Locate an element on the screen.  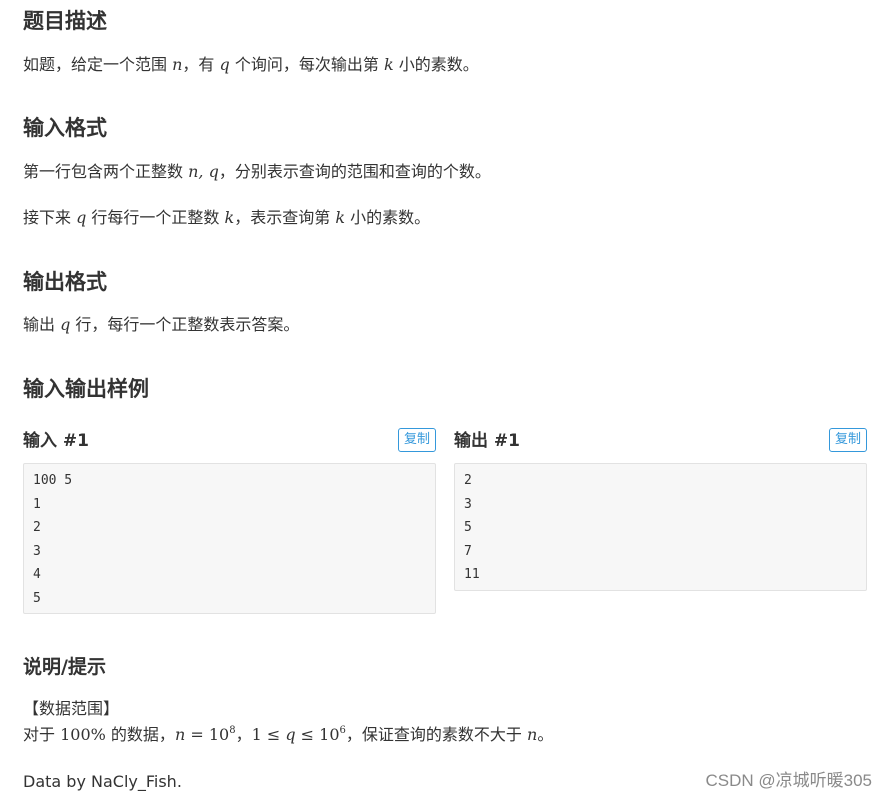
copy-input-button: 复制 is located at coordinates (416, 440).